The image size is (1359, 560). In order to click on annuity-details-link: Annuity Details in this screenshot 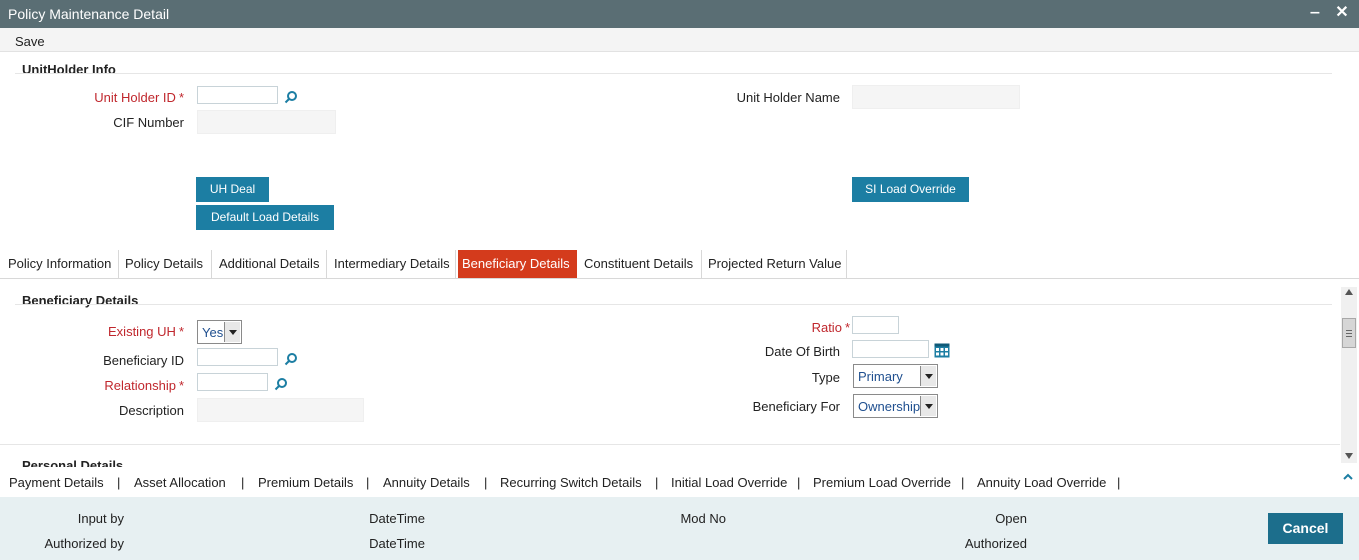, I will do `click(426, 482)`.